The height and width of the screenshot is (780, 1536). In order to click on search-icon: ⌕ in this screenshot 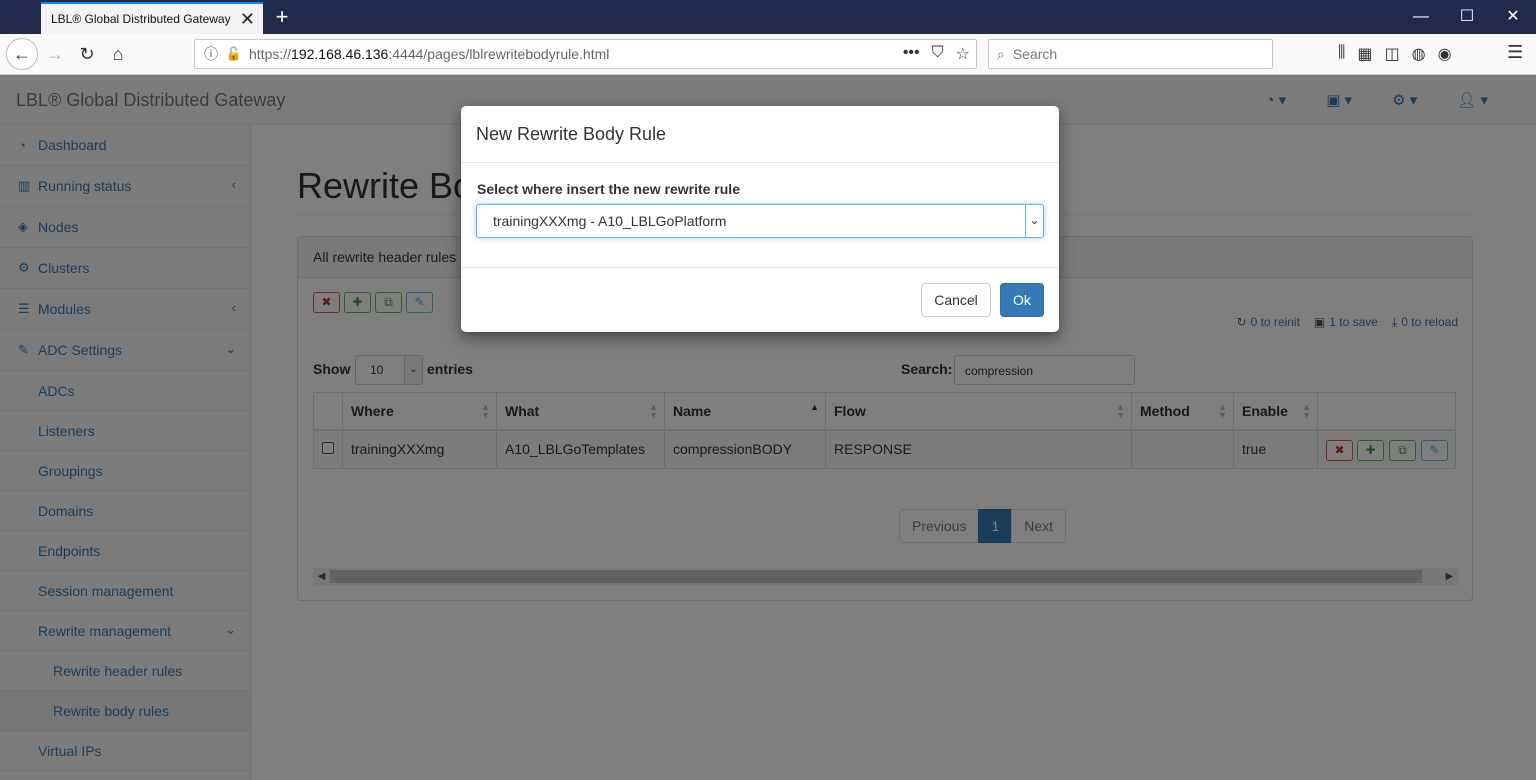, I will do `click(1001, 53)`.